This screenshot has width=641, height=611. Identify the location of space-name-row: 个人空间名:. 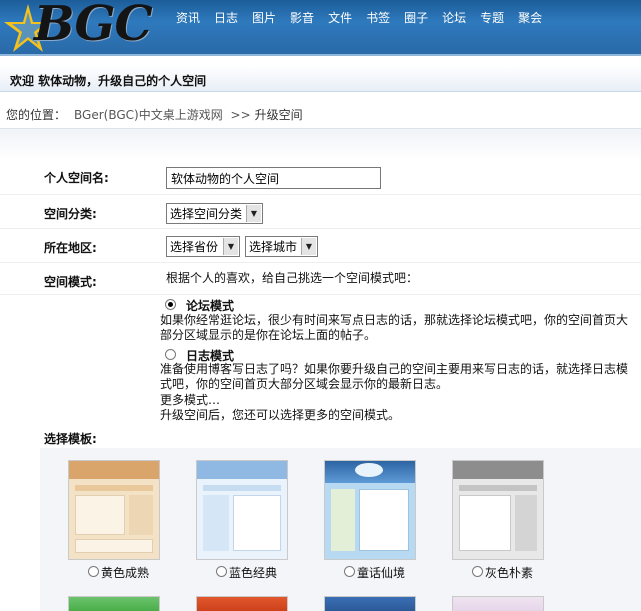
(320, 177).